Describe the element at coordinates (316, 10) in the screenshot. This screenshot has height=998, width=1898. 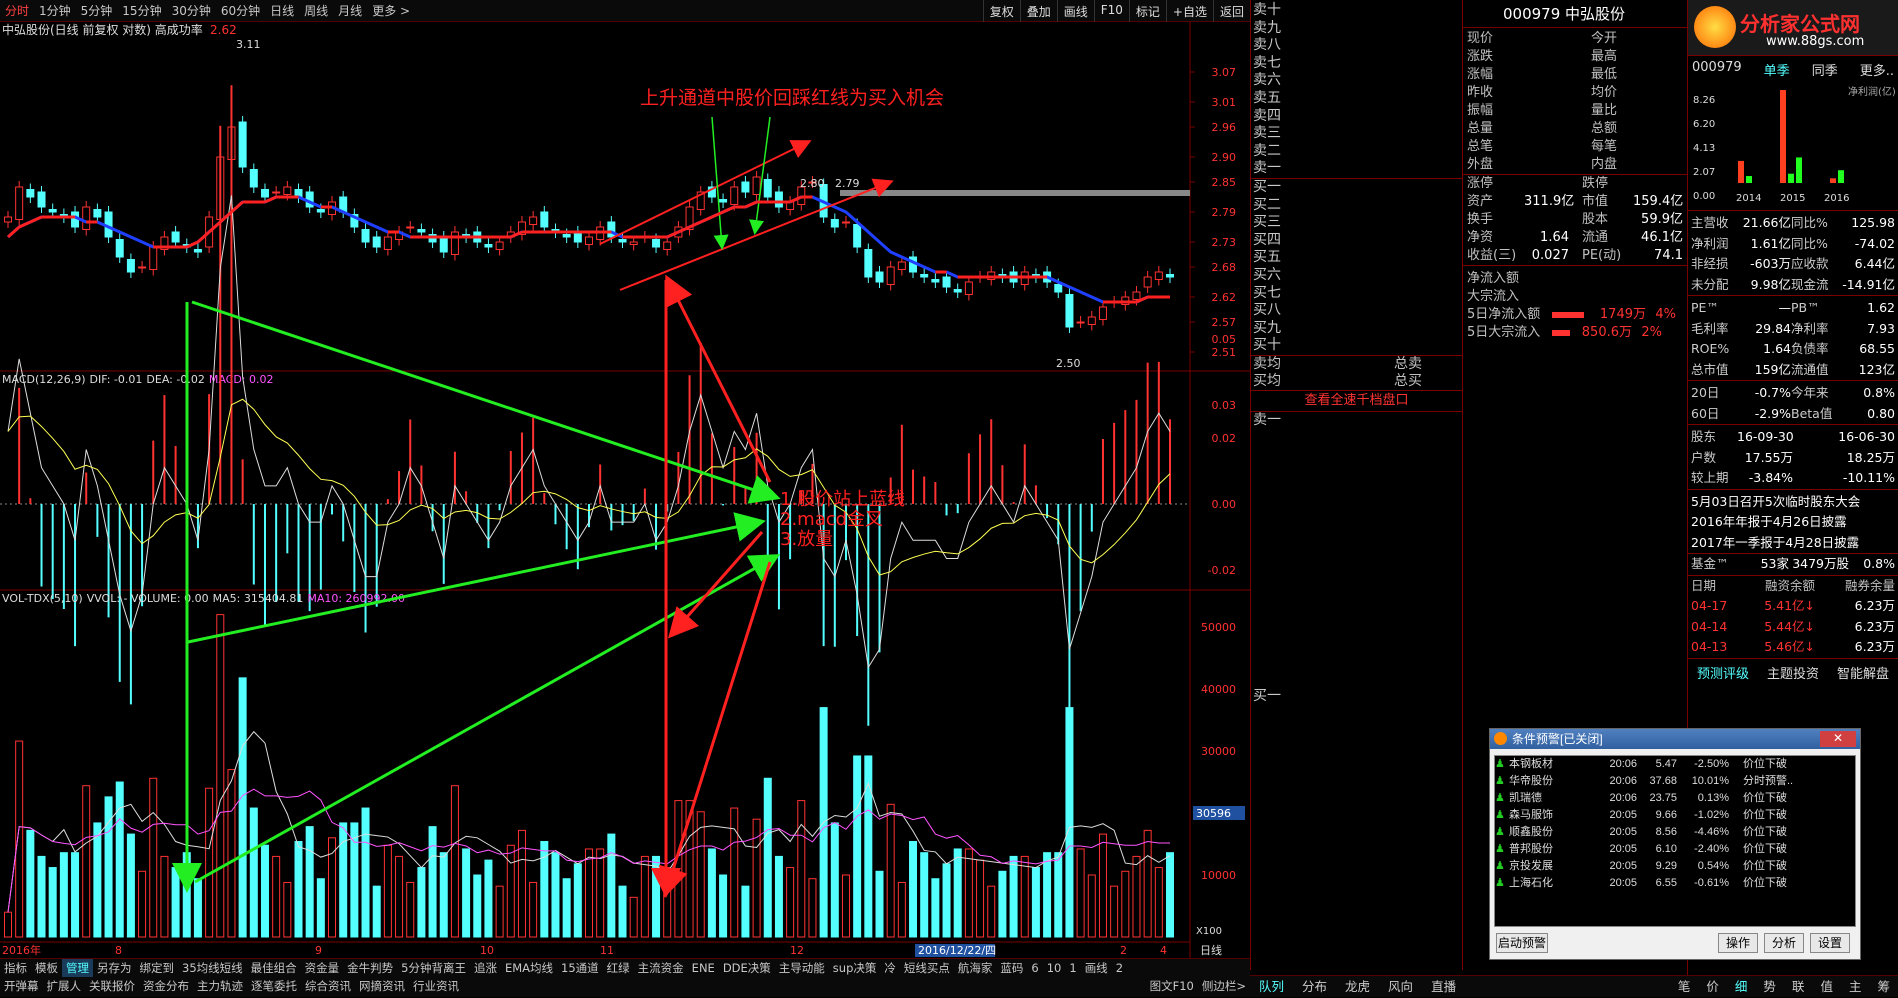
I see `period-7: 周线` at that location.